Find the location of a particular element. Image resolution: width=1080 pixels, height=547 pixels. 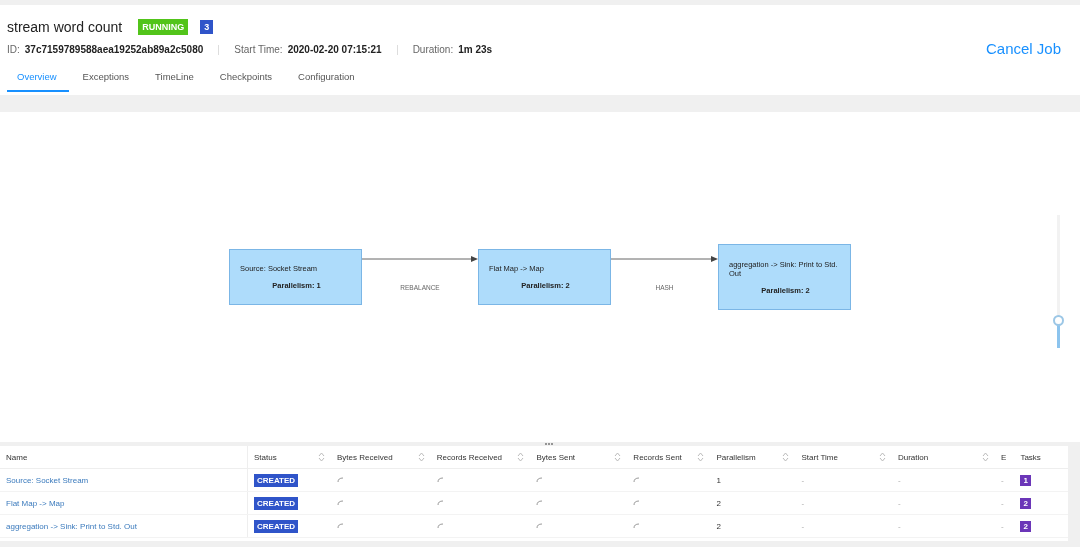

column-header: Parallelism is located at coordinates (753, 457).